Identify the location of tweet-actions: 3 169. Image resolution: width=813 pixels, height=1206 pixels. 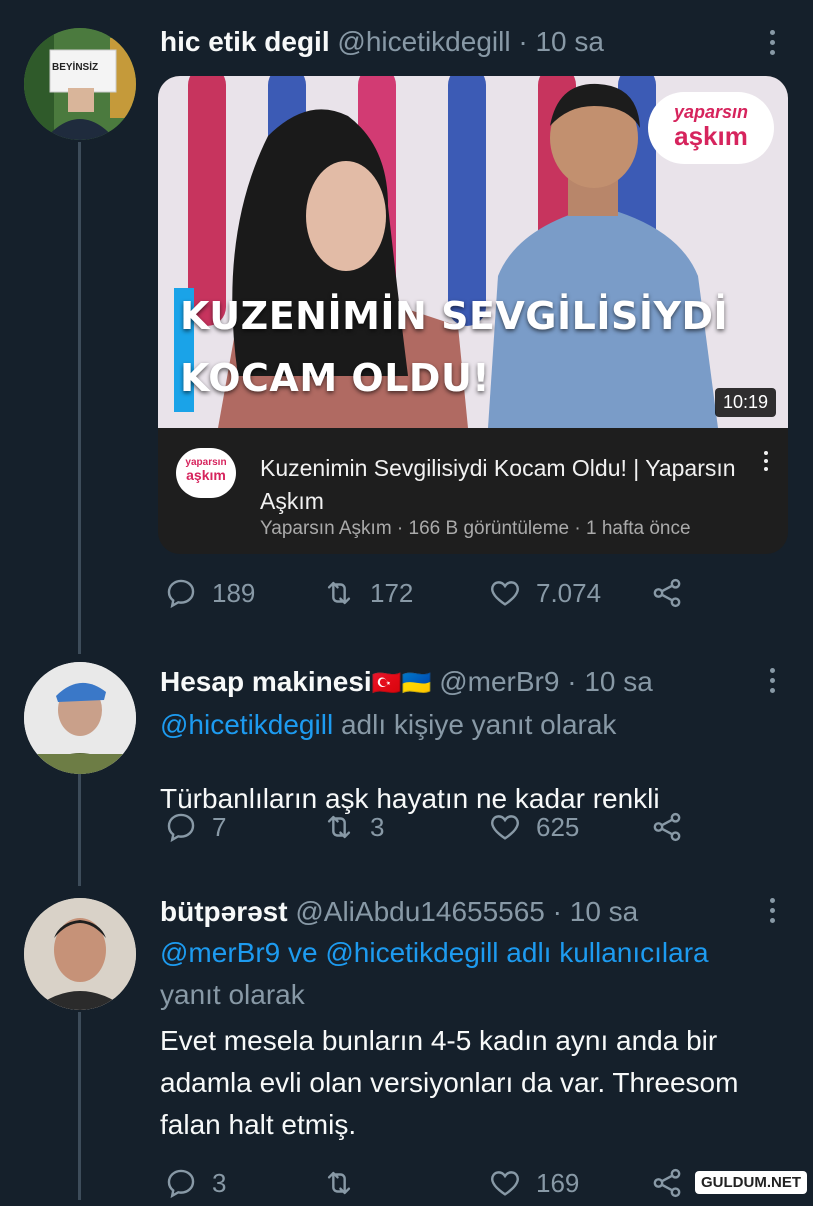
(430, 1186).